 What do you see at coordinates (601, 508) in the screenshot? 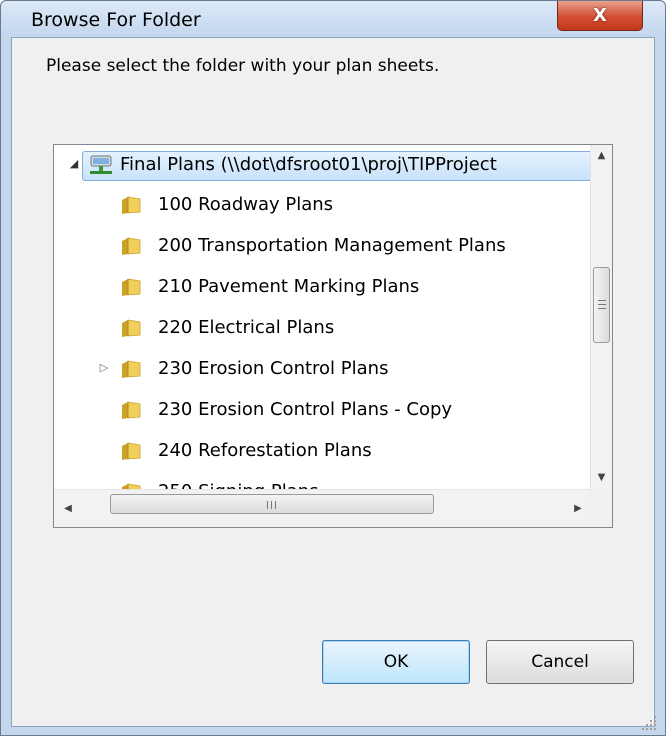
I see `scrollbar-corner` at bounding box center [601, 508].